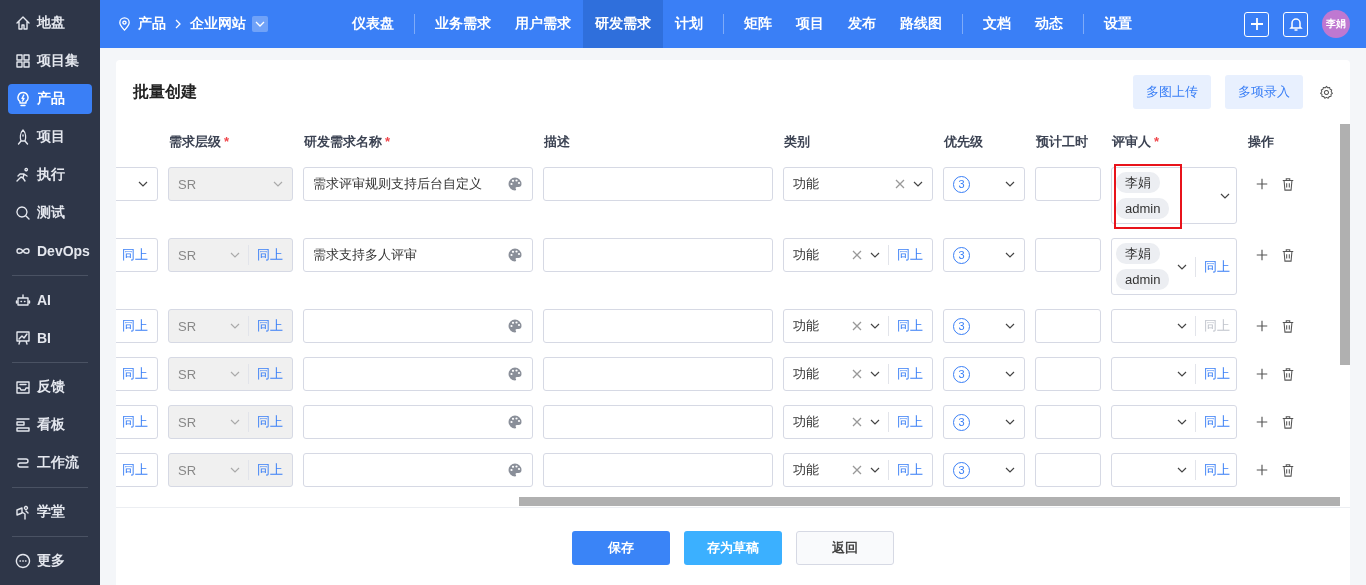 This screenshot has width=1366, height=585. I want to click on sidebar-label: 学堂, so click(51, 512).